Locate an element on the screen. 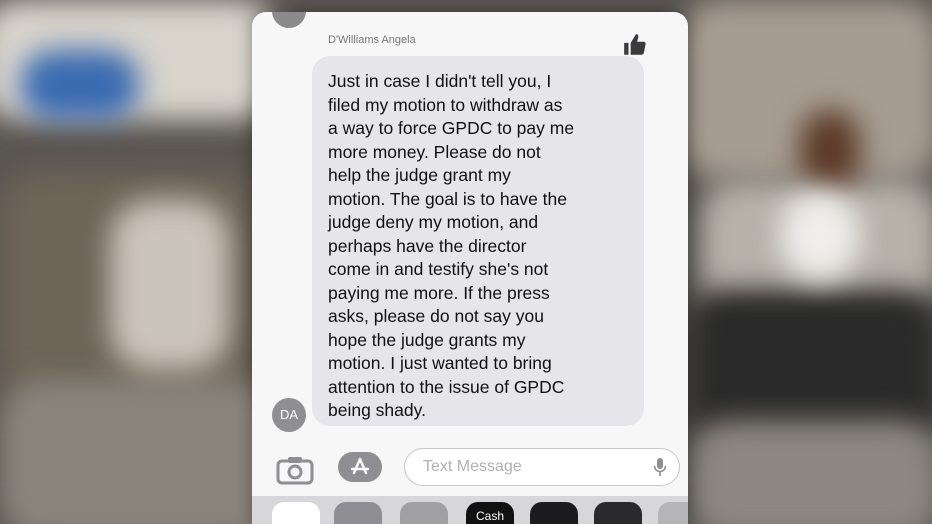  apple-cash-icon: Cash is located at coordinates (490, 513).